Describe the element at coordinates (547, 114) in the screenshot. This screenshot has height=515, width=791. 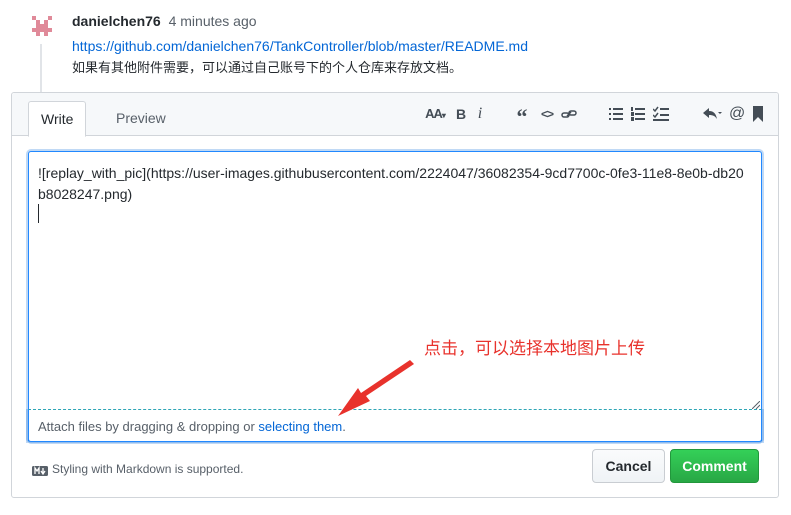
I see `code-icon: <>` at that location.